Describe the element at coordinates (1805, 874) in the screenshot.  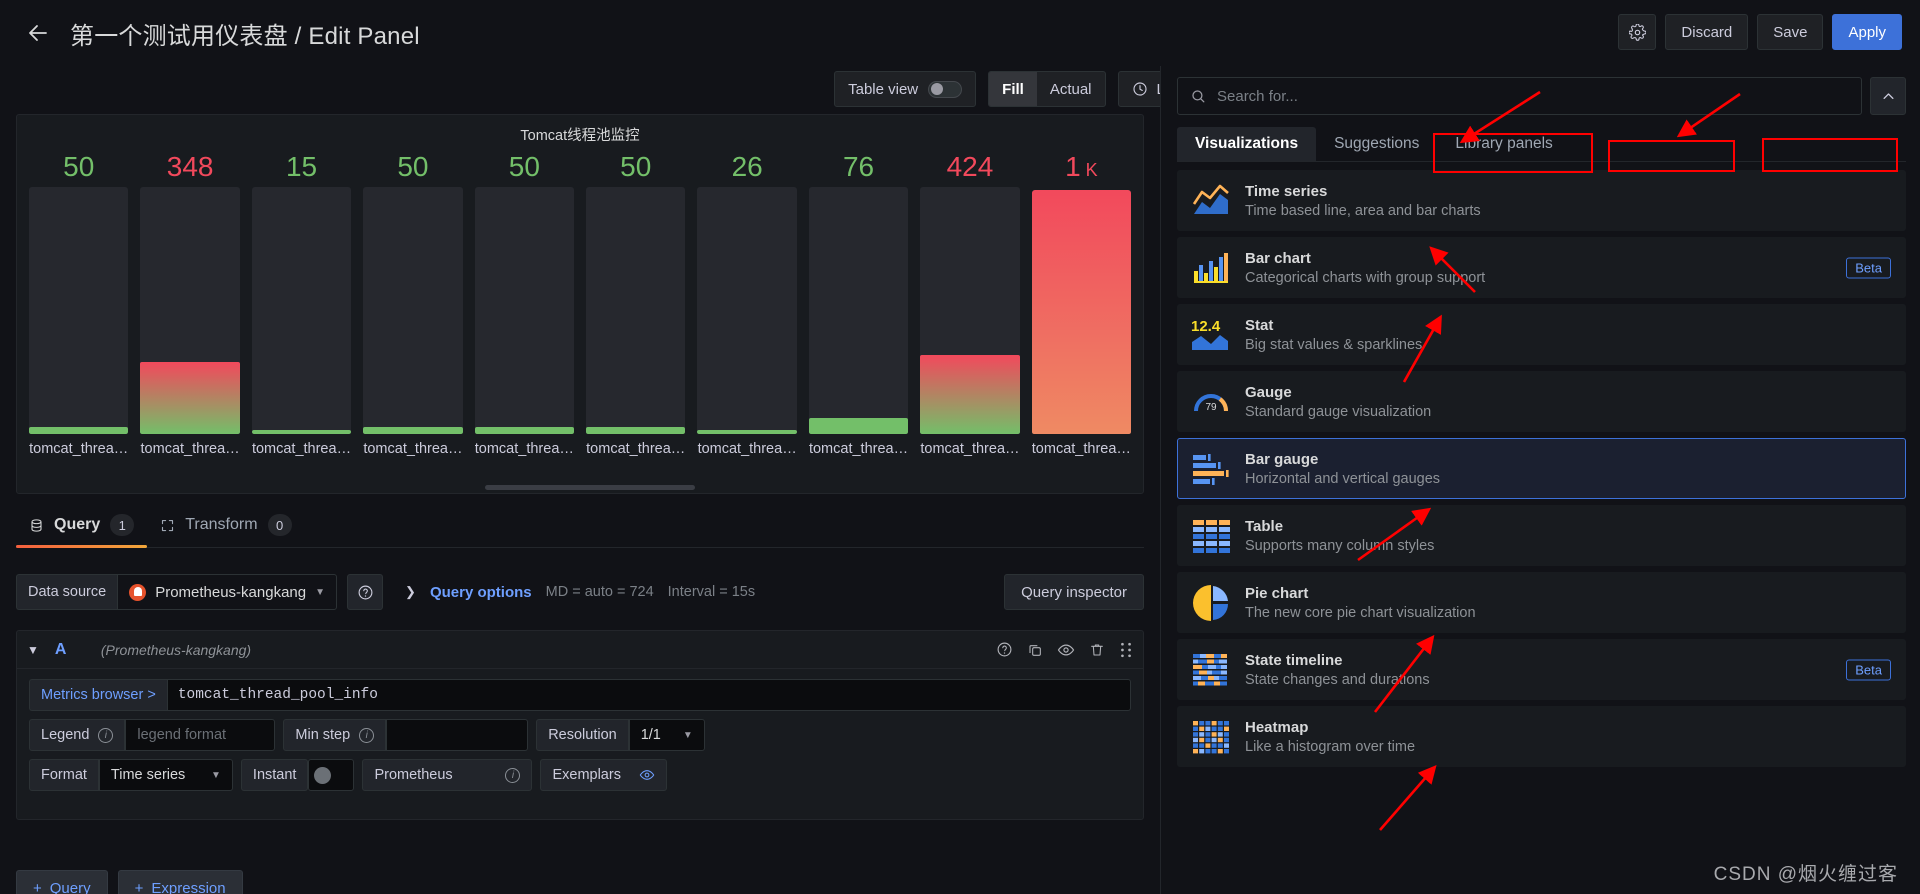
I see `watermark: CSDN @烟火缠过客` at that location.